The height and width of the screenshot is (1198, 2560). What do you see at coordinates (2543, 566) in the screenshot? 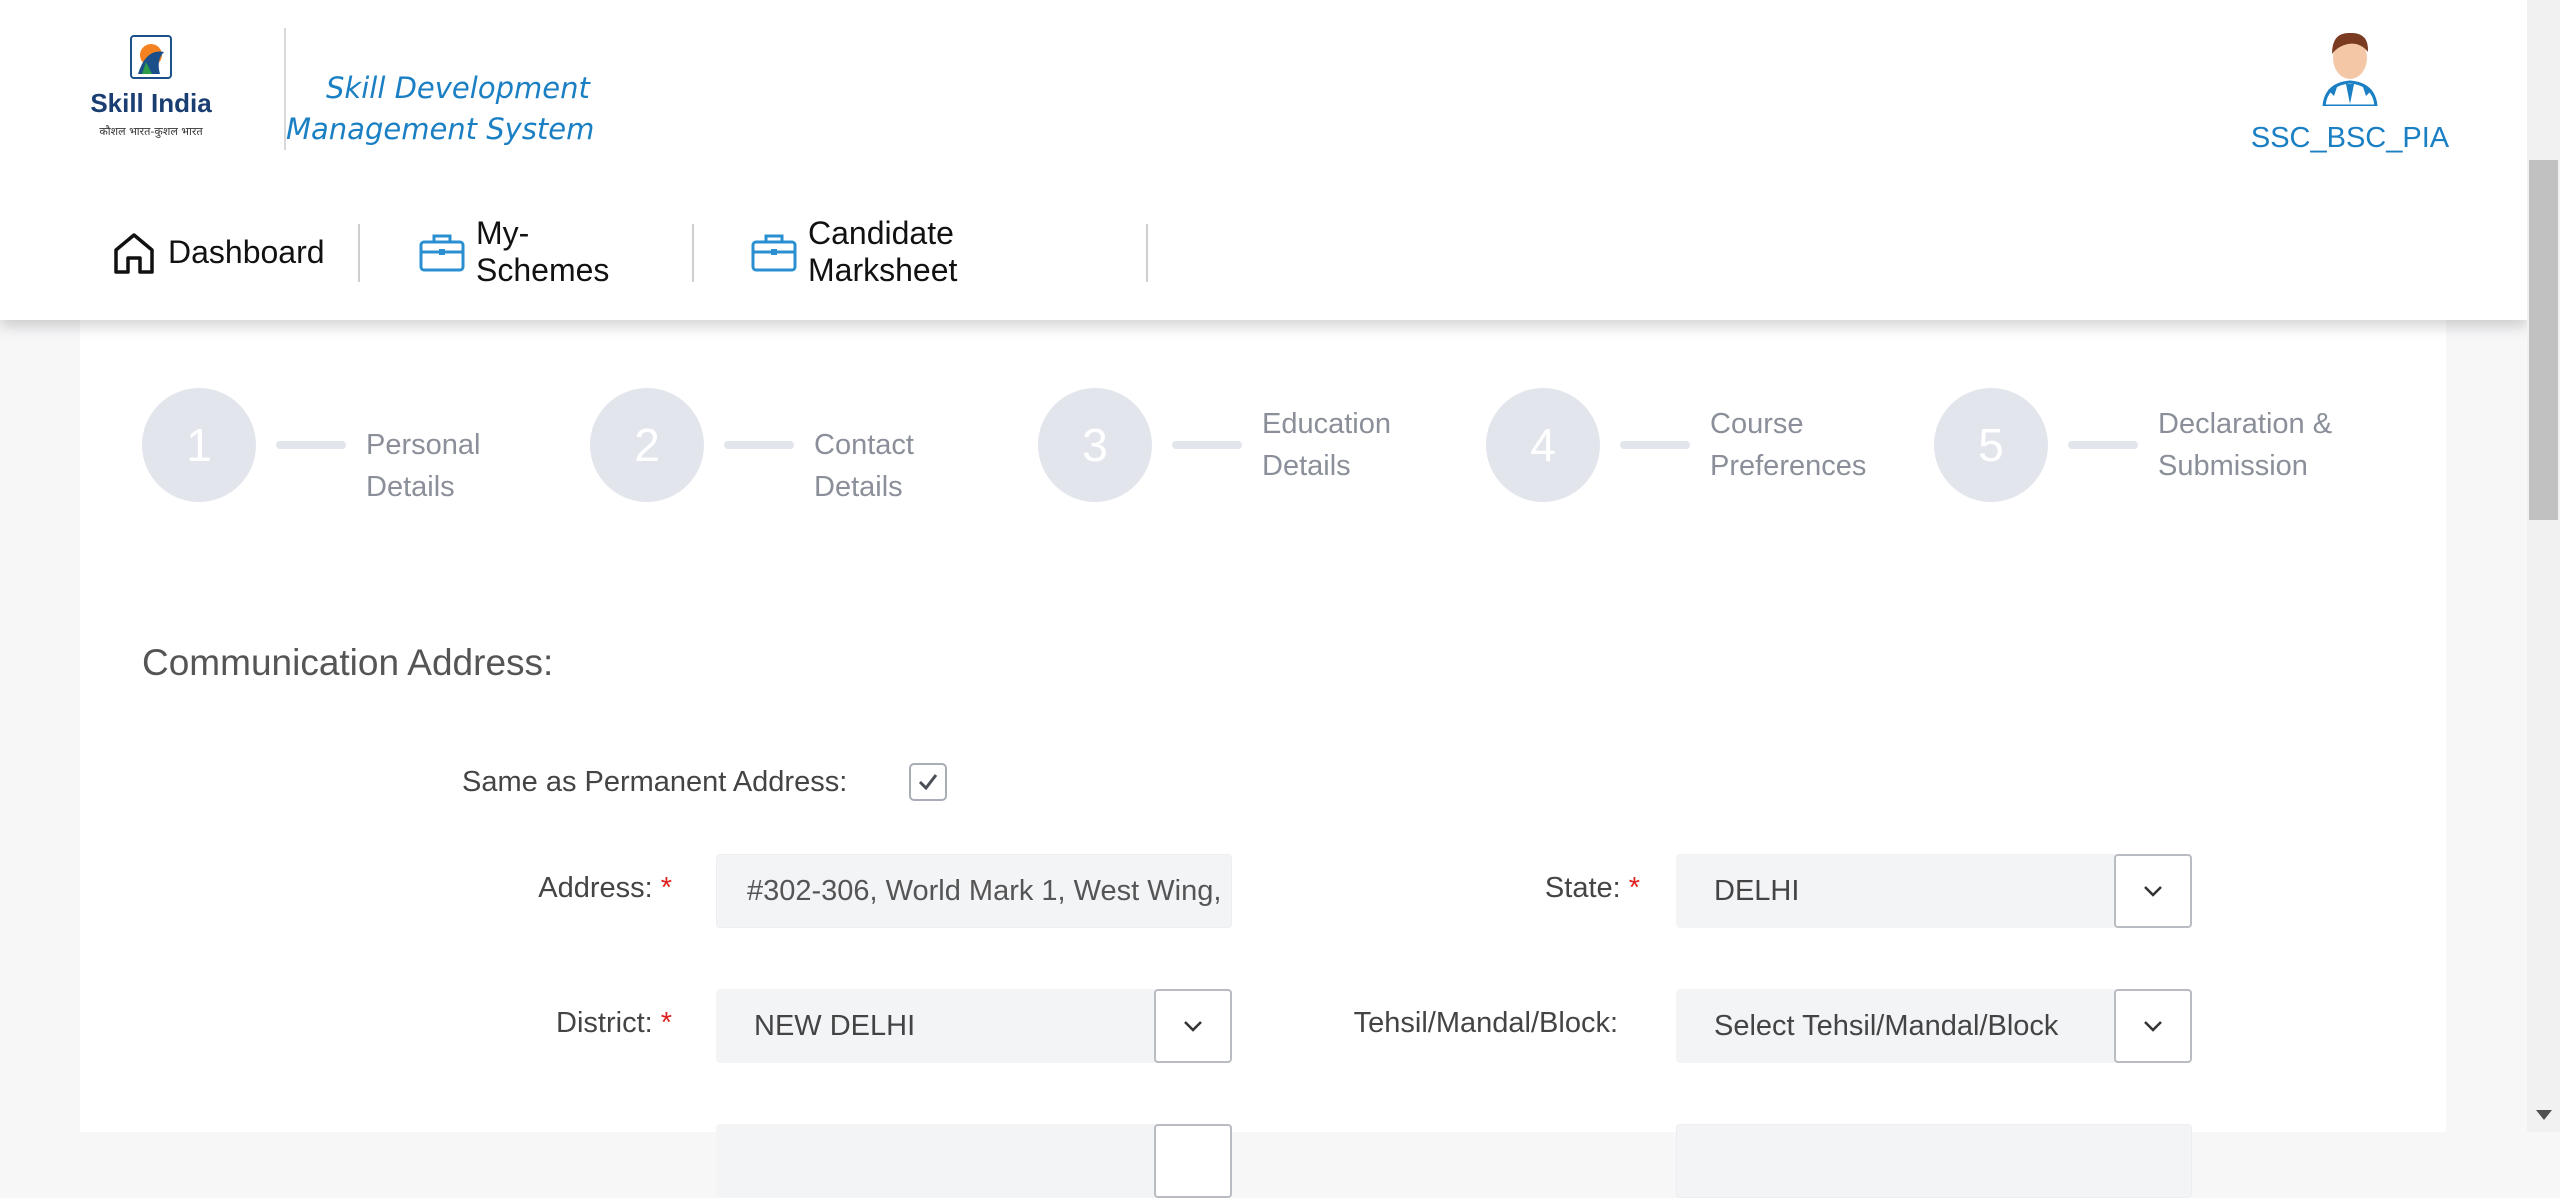
I see `page-scrollbar` at bounding box center [2543, 566].